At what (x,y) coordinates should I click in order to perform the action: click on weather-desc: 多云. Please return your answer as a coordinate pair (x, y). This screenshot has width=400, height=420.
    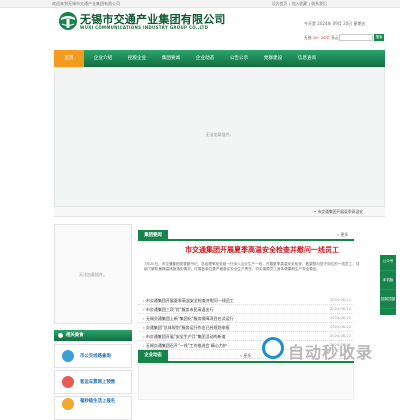
    Looking at the image, I should click on (335, 37).